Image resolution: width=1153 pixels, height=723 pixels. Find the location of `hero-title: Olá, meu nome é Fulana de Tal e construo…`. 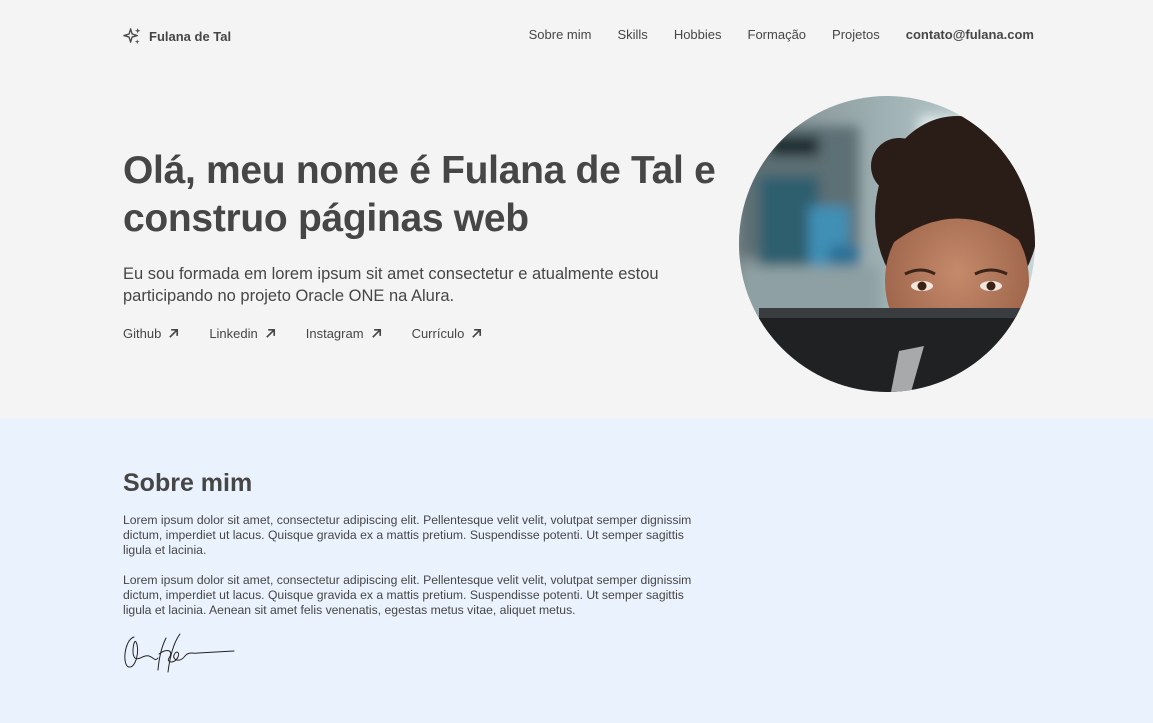

hero-title: Olá, meu nome é Fulana de Tal e construo… is located at coordinates (419, 194).